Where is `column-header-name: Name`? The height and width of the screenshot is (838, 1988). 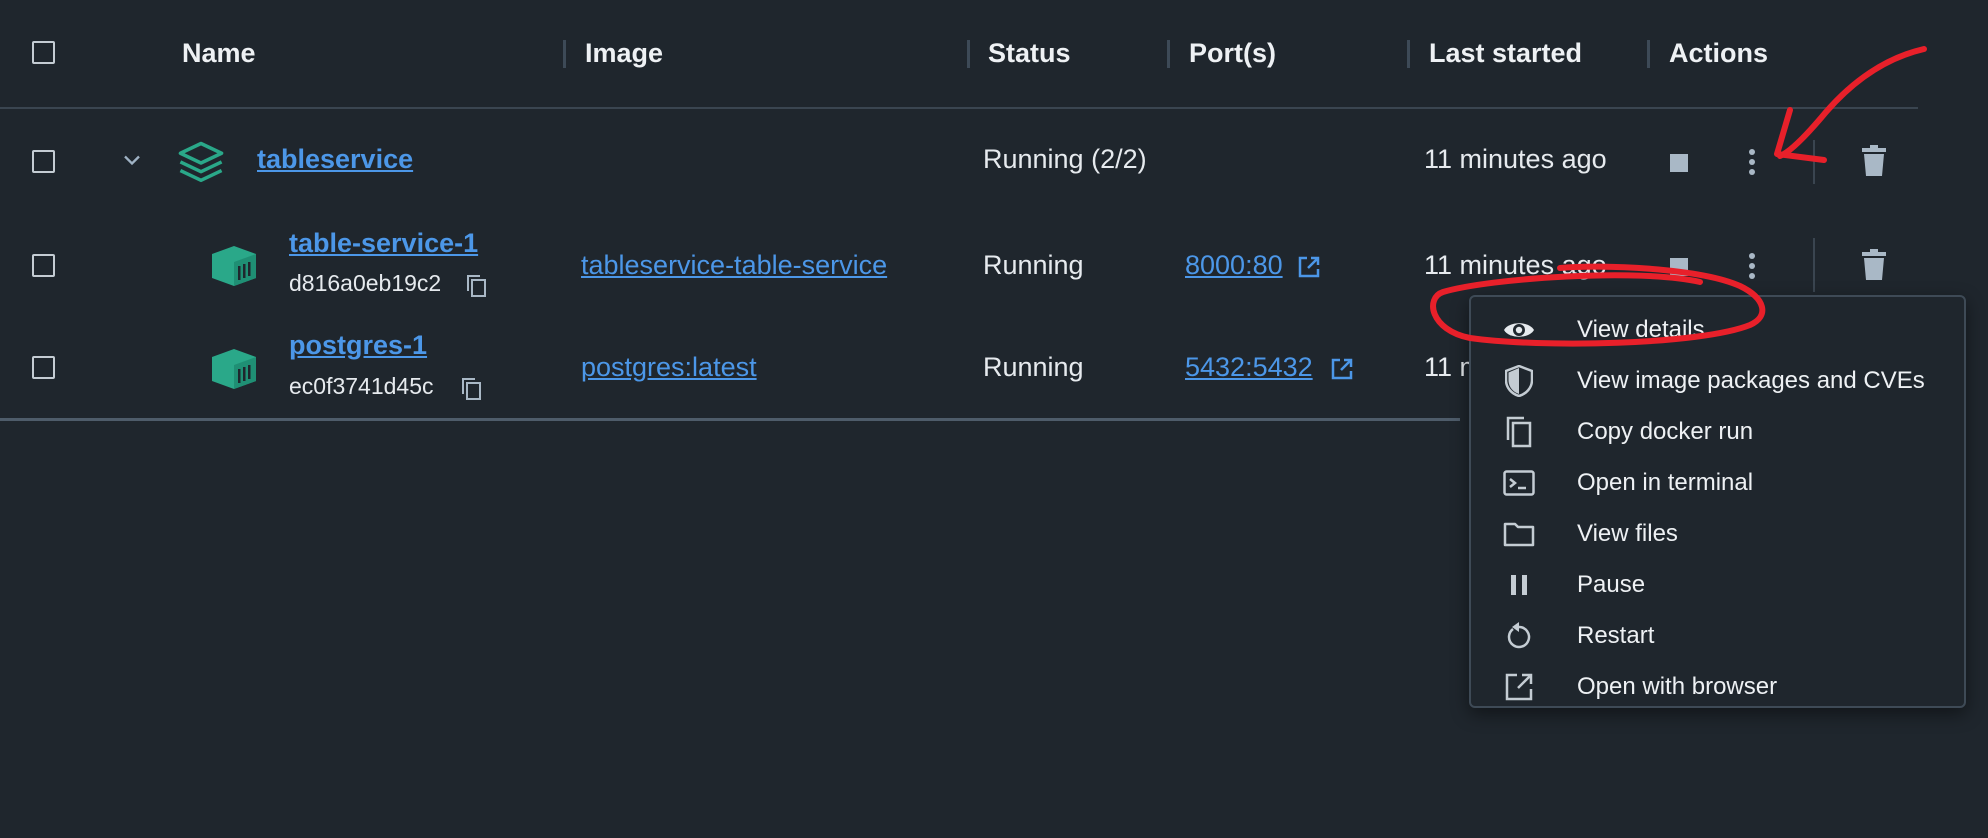 column-header-name: Name is located at coordinates (219, 53).